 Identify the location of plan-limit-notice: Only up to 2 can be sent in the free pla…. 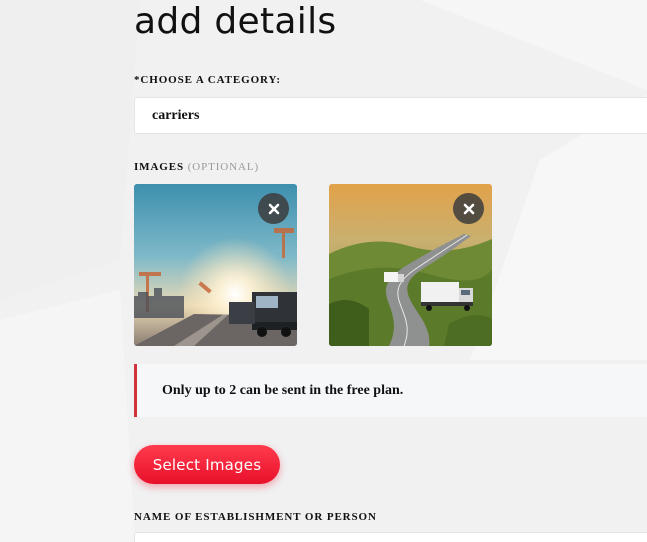
(390, 390).